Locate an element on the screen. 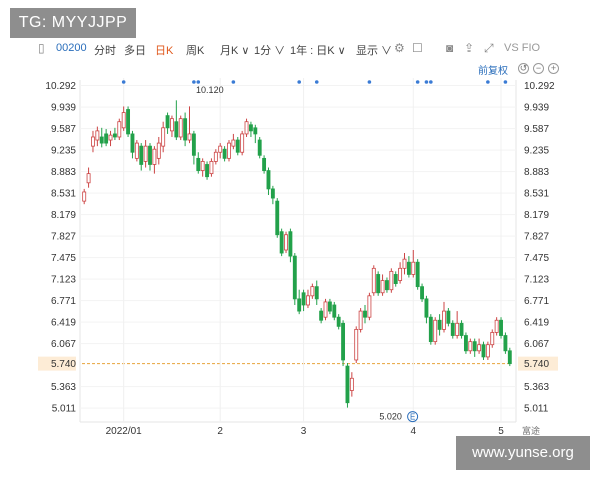 The width and height of the screenshot is (600, 480). y-tick-label-left: 5.740 is located at coordinates (63, 364).